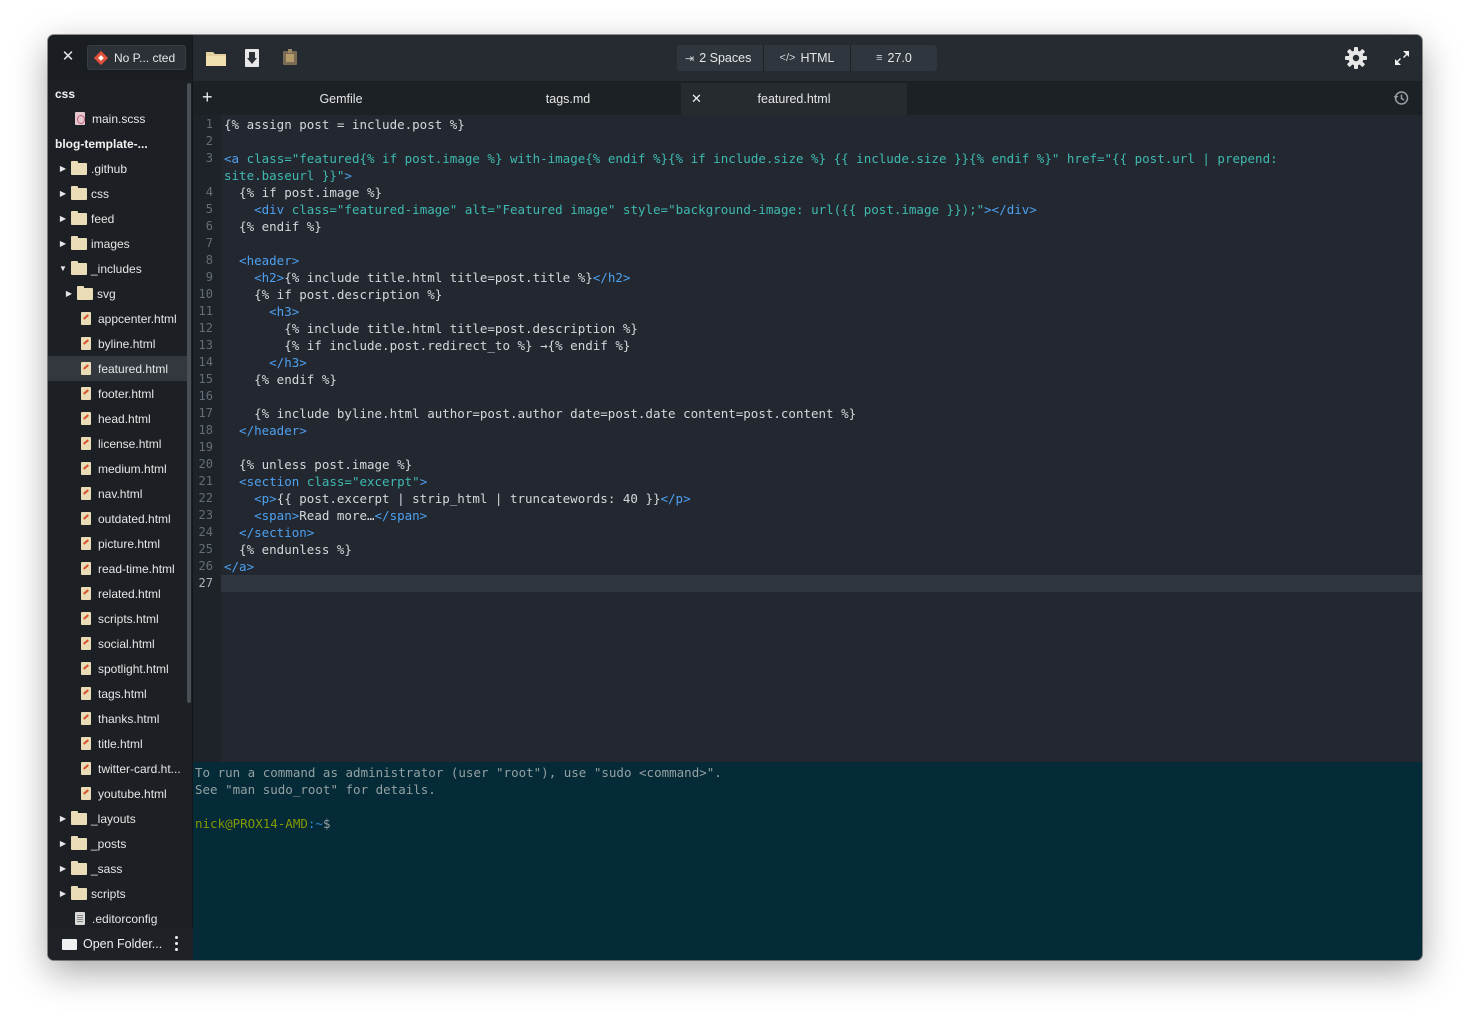  Describe the element at coordinates (216, 58) in the screenshot. I see `open-folder-icon` at that location.